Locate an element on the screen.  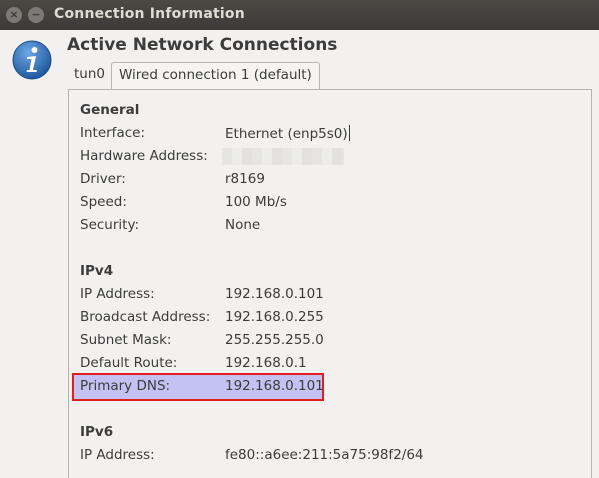
driver-label: Driver: is located at coordinates (103, 179).